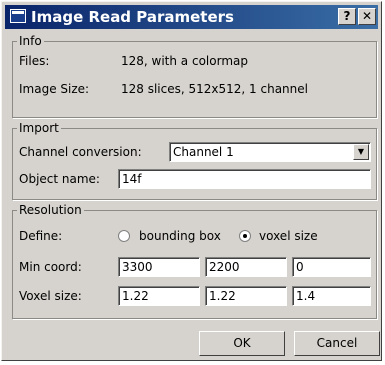  What do you see at coordinates (159, 267) in the screenshot?
I see `min-coord-x-input: 3300` at bounding box center [159, 267].